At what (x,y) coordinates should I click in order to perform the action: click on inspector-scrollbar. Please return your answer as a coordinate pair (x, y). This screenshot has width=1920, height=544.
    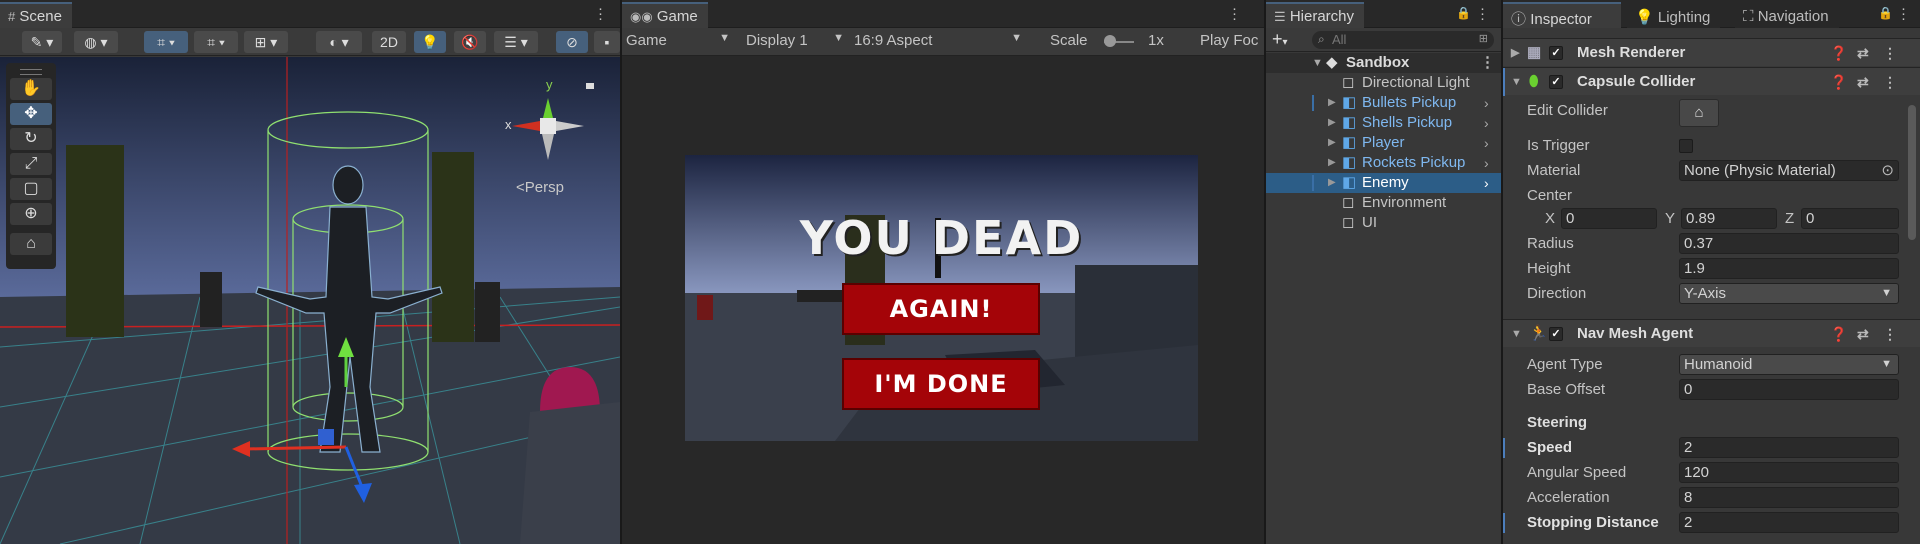
    Looking at the image, I should click on (1912, 172).